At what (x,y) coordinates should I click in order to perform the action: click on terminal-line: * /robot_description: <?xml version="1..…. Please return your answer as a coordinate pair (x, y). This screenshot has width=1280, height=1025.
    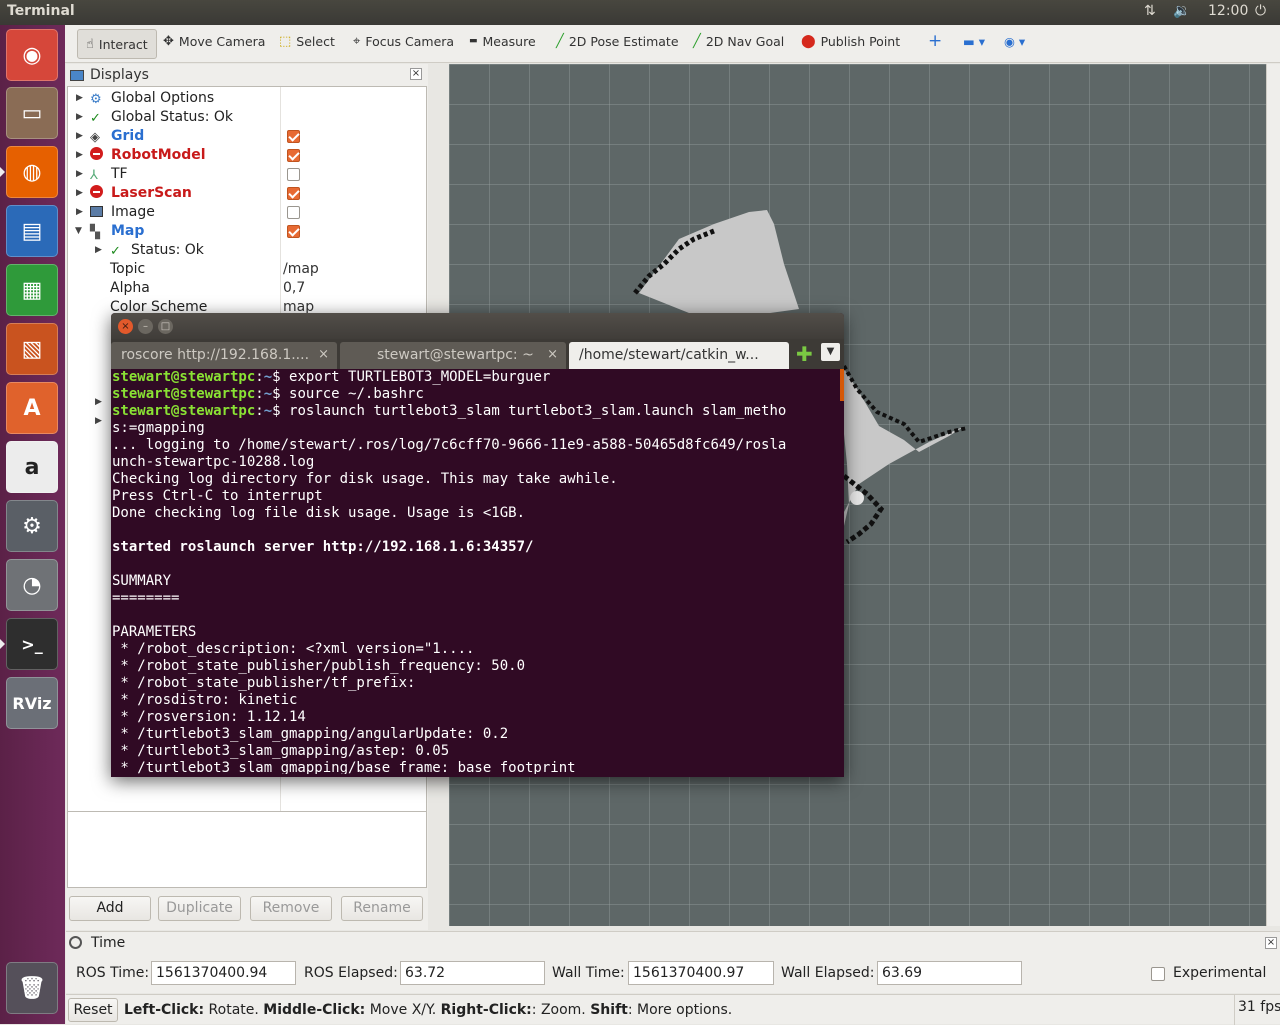
    Looking at the image, I should click on (293, 649).